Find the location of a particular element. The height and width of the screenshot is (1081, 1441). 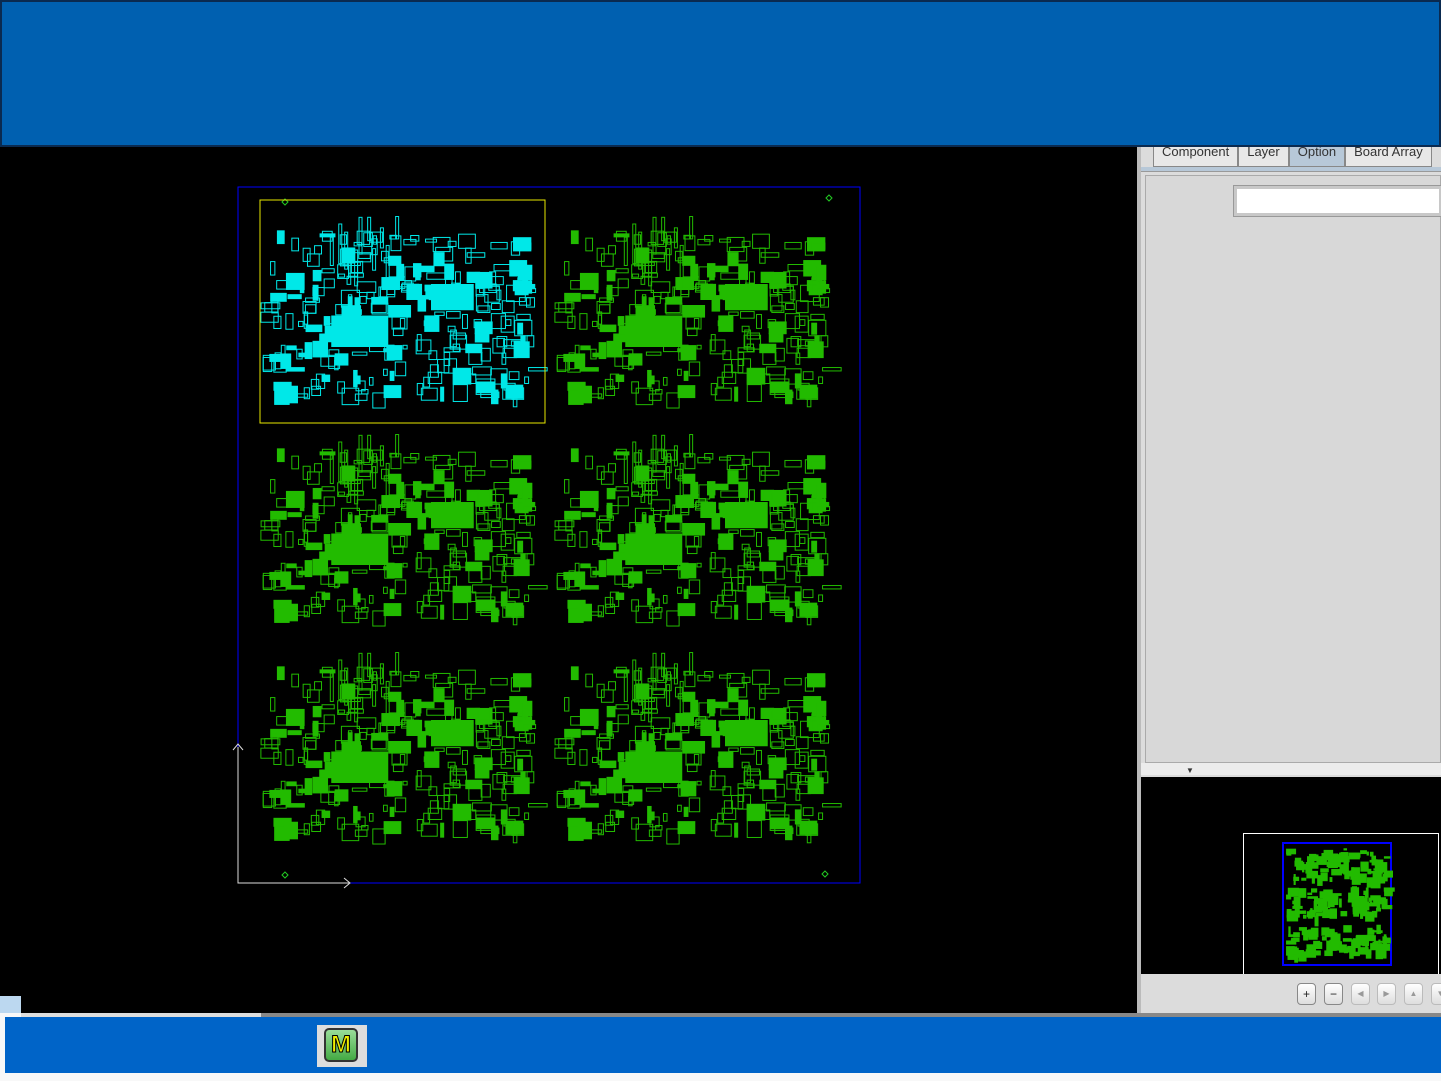

taskbar is located at coordinates (720, 1047).